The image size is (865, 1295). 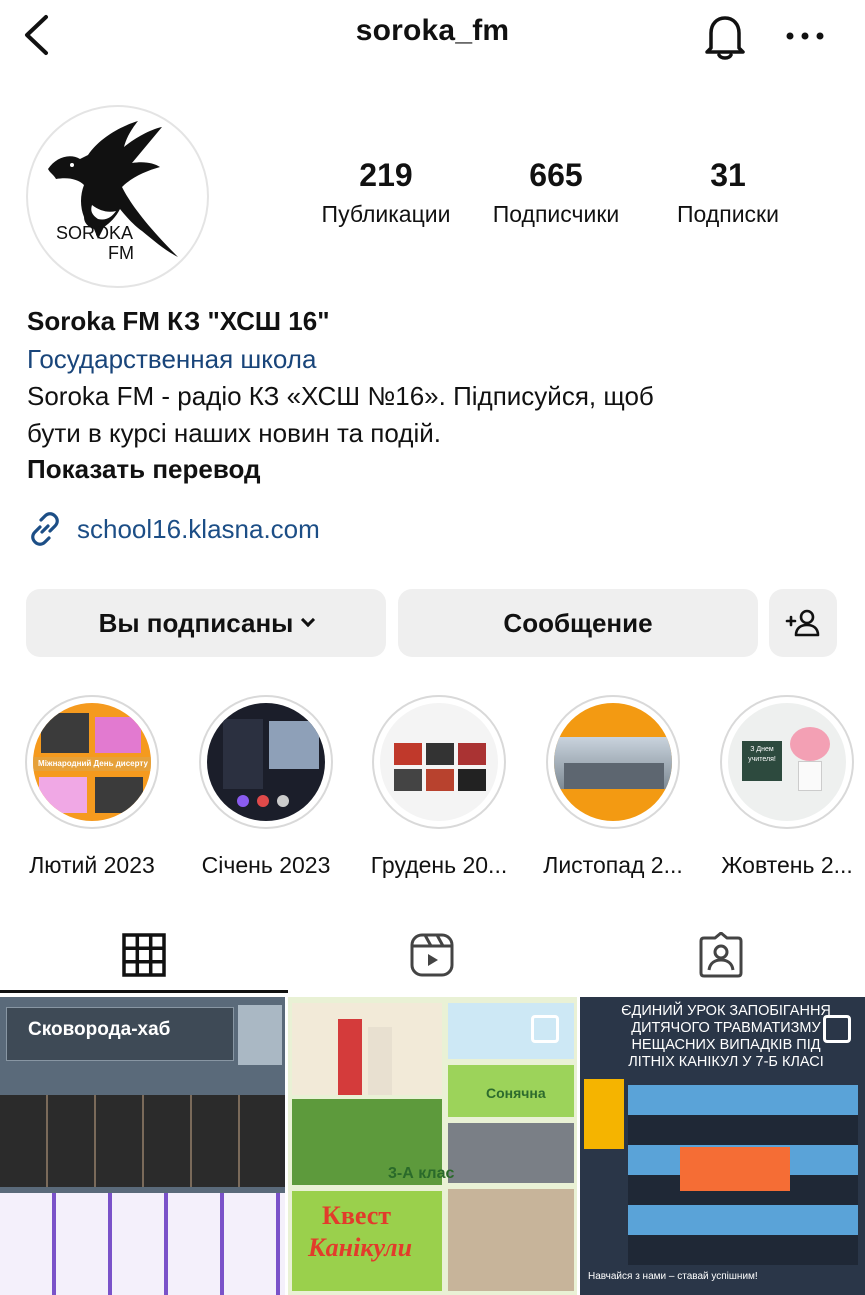 I want to click on post-tile: Сонячна 3-А клас Квест Канікули, so click(x=432, y=1146).